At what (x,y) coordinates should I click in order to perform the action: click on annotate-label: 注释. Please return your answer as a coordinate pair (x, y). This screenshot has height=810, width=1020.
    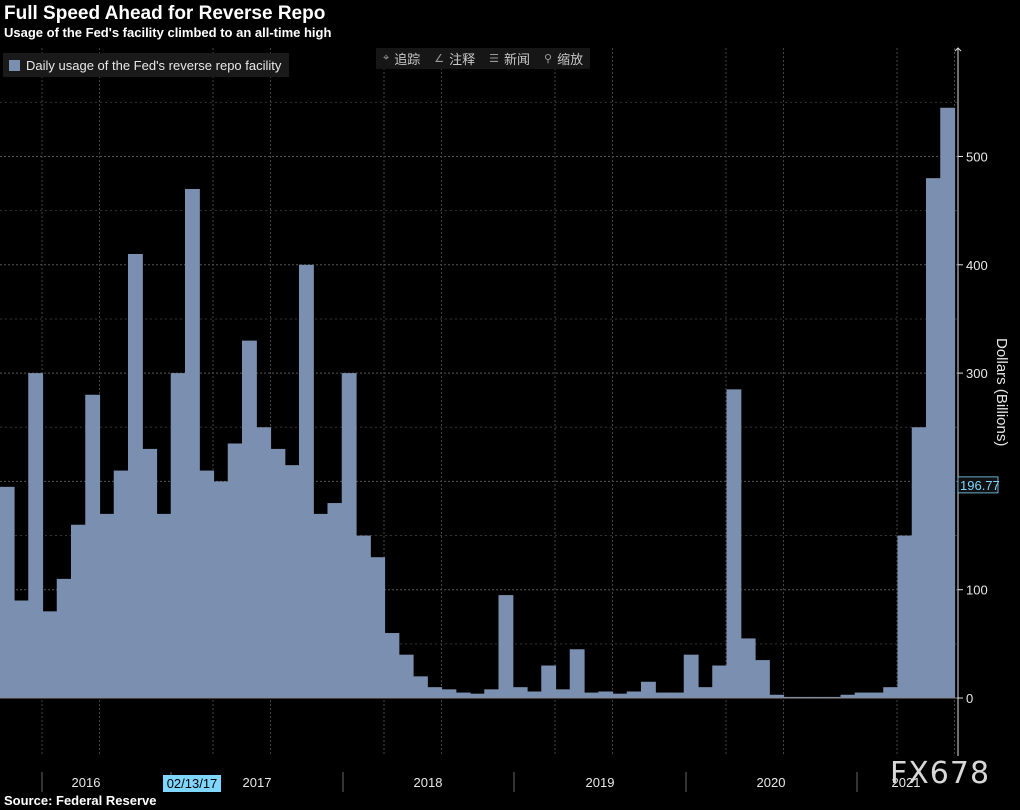
    Looking at the image, I should click on (462, 59).